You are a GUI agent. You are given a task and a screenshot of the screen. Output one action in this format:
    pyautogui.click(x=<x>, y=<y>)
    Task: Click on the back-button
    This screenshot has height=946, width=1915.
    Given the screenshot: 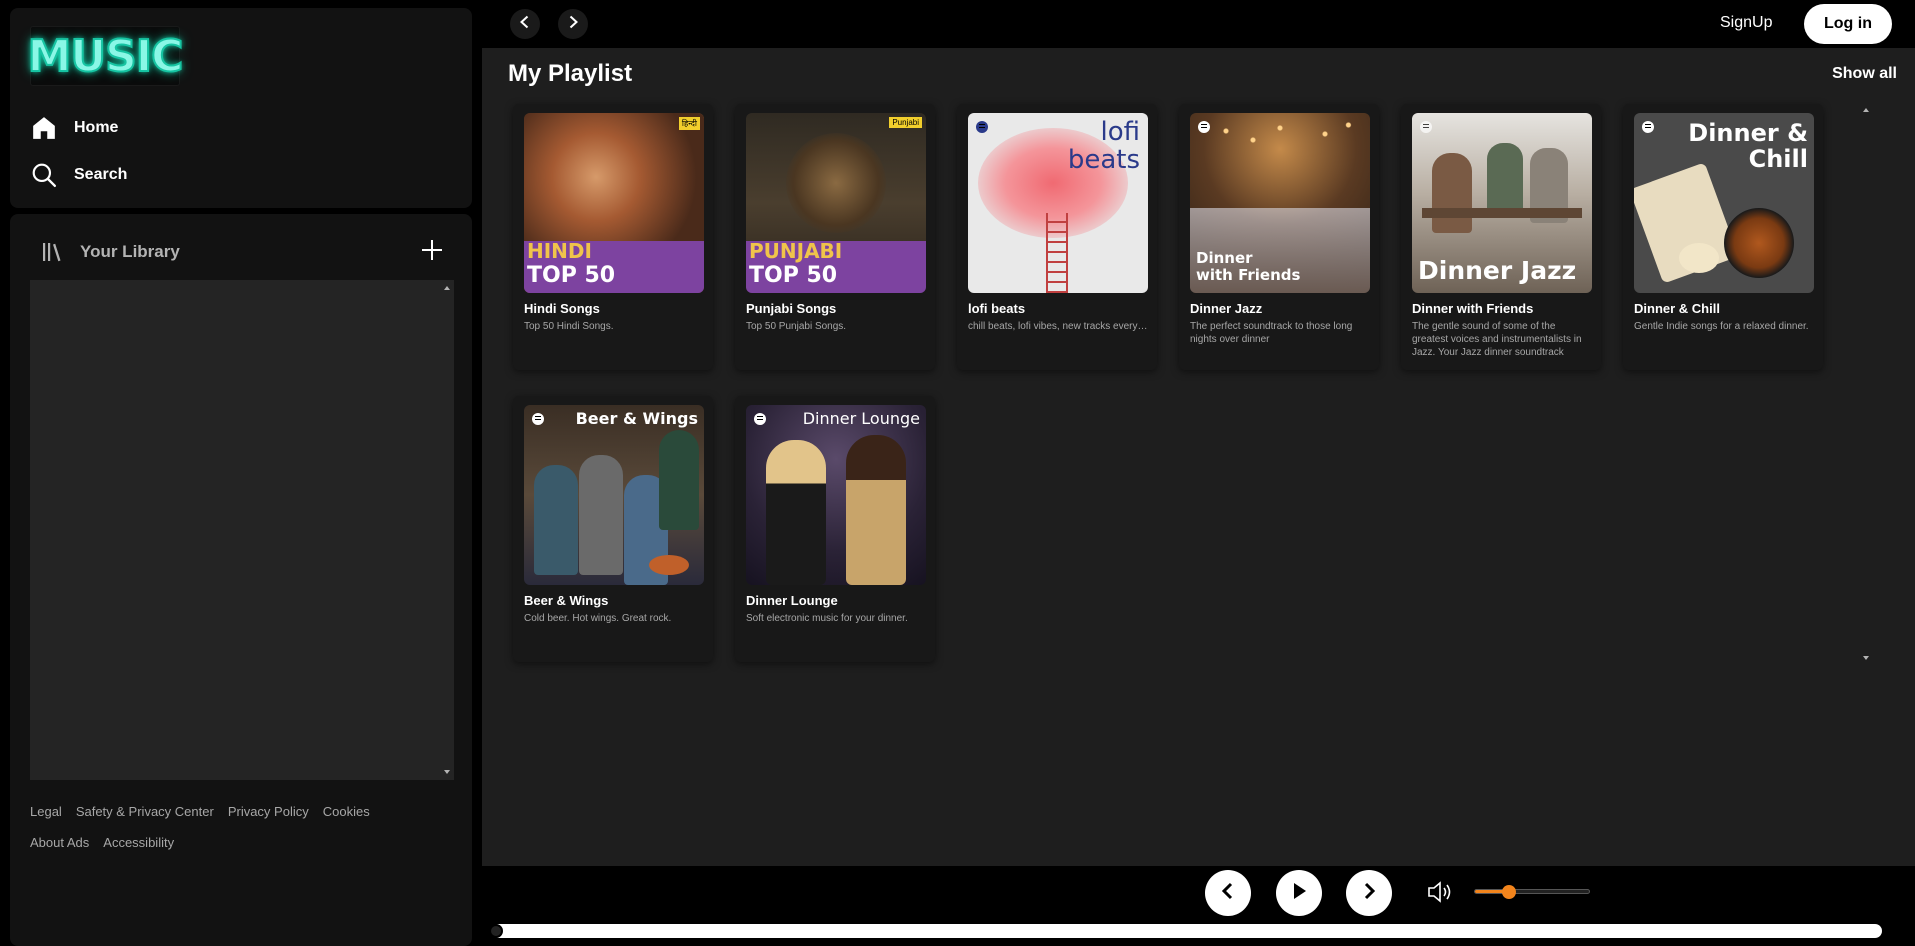 What is the action you would take?
    pyautogui.click(x=525, y=24)
    